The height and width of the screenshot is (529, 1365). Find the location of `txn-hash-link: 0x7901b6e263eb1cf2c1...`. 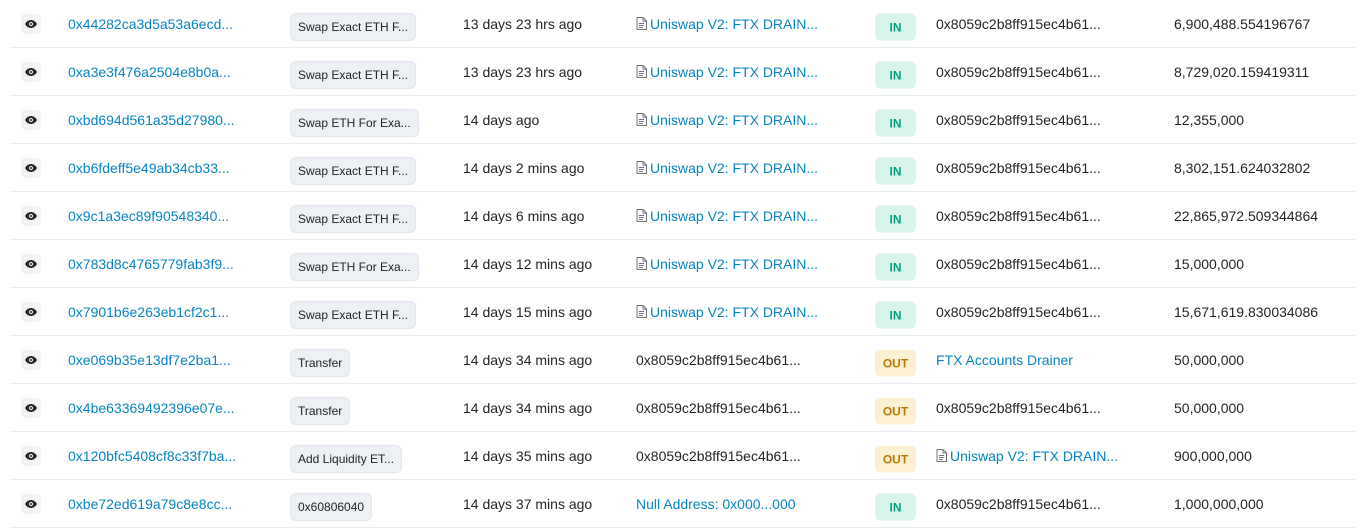

txn-hash-link: 0x7901b6e263eb1cf2c1... is located at coordinates (148, 312).